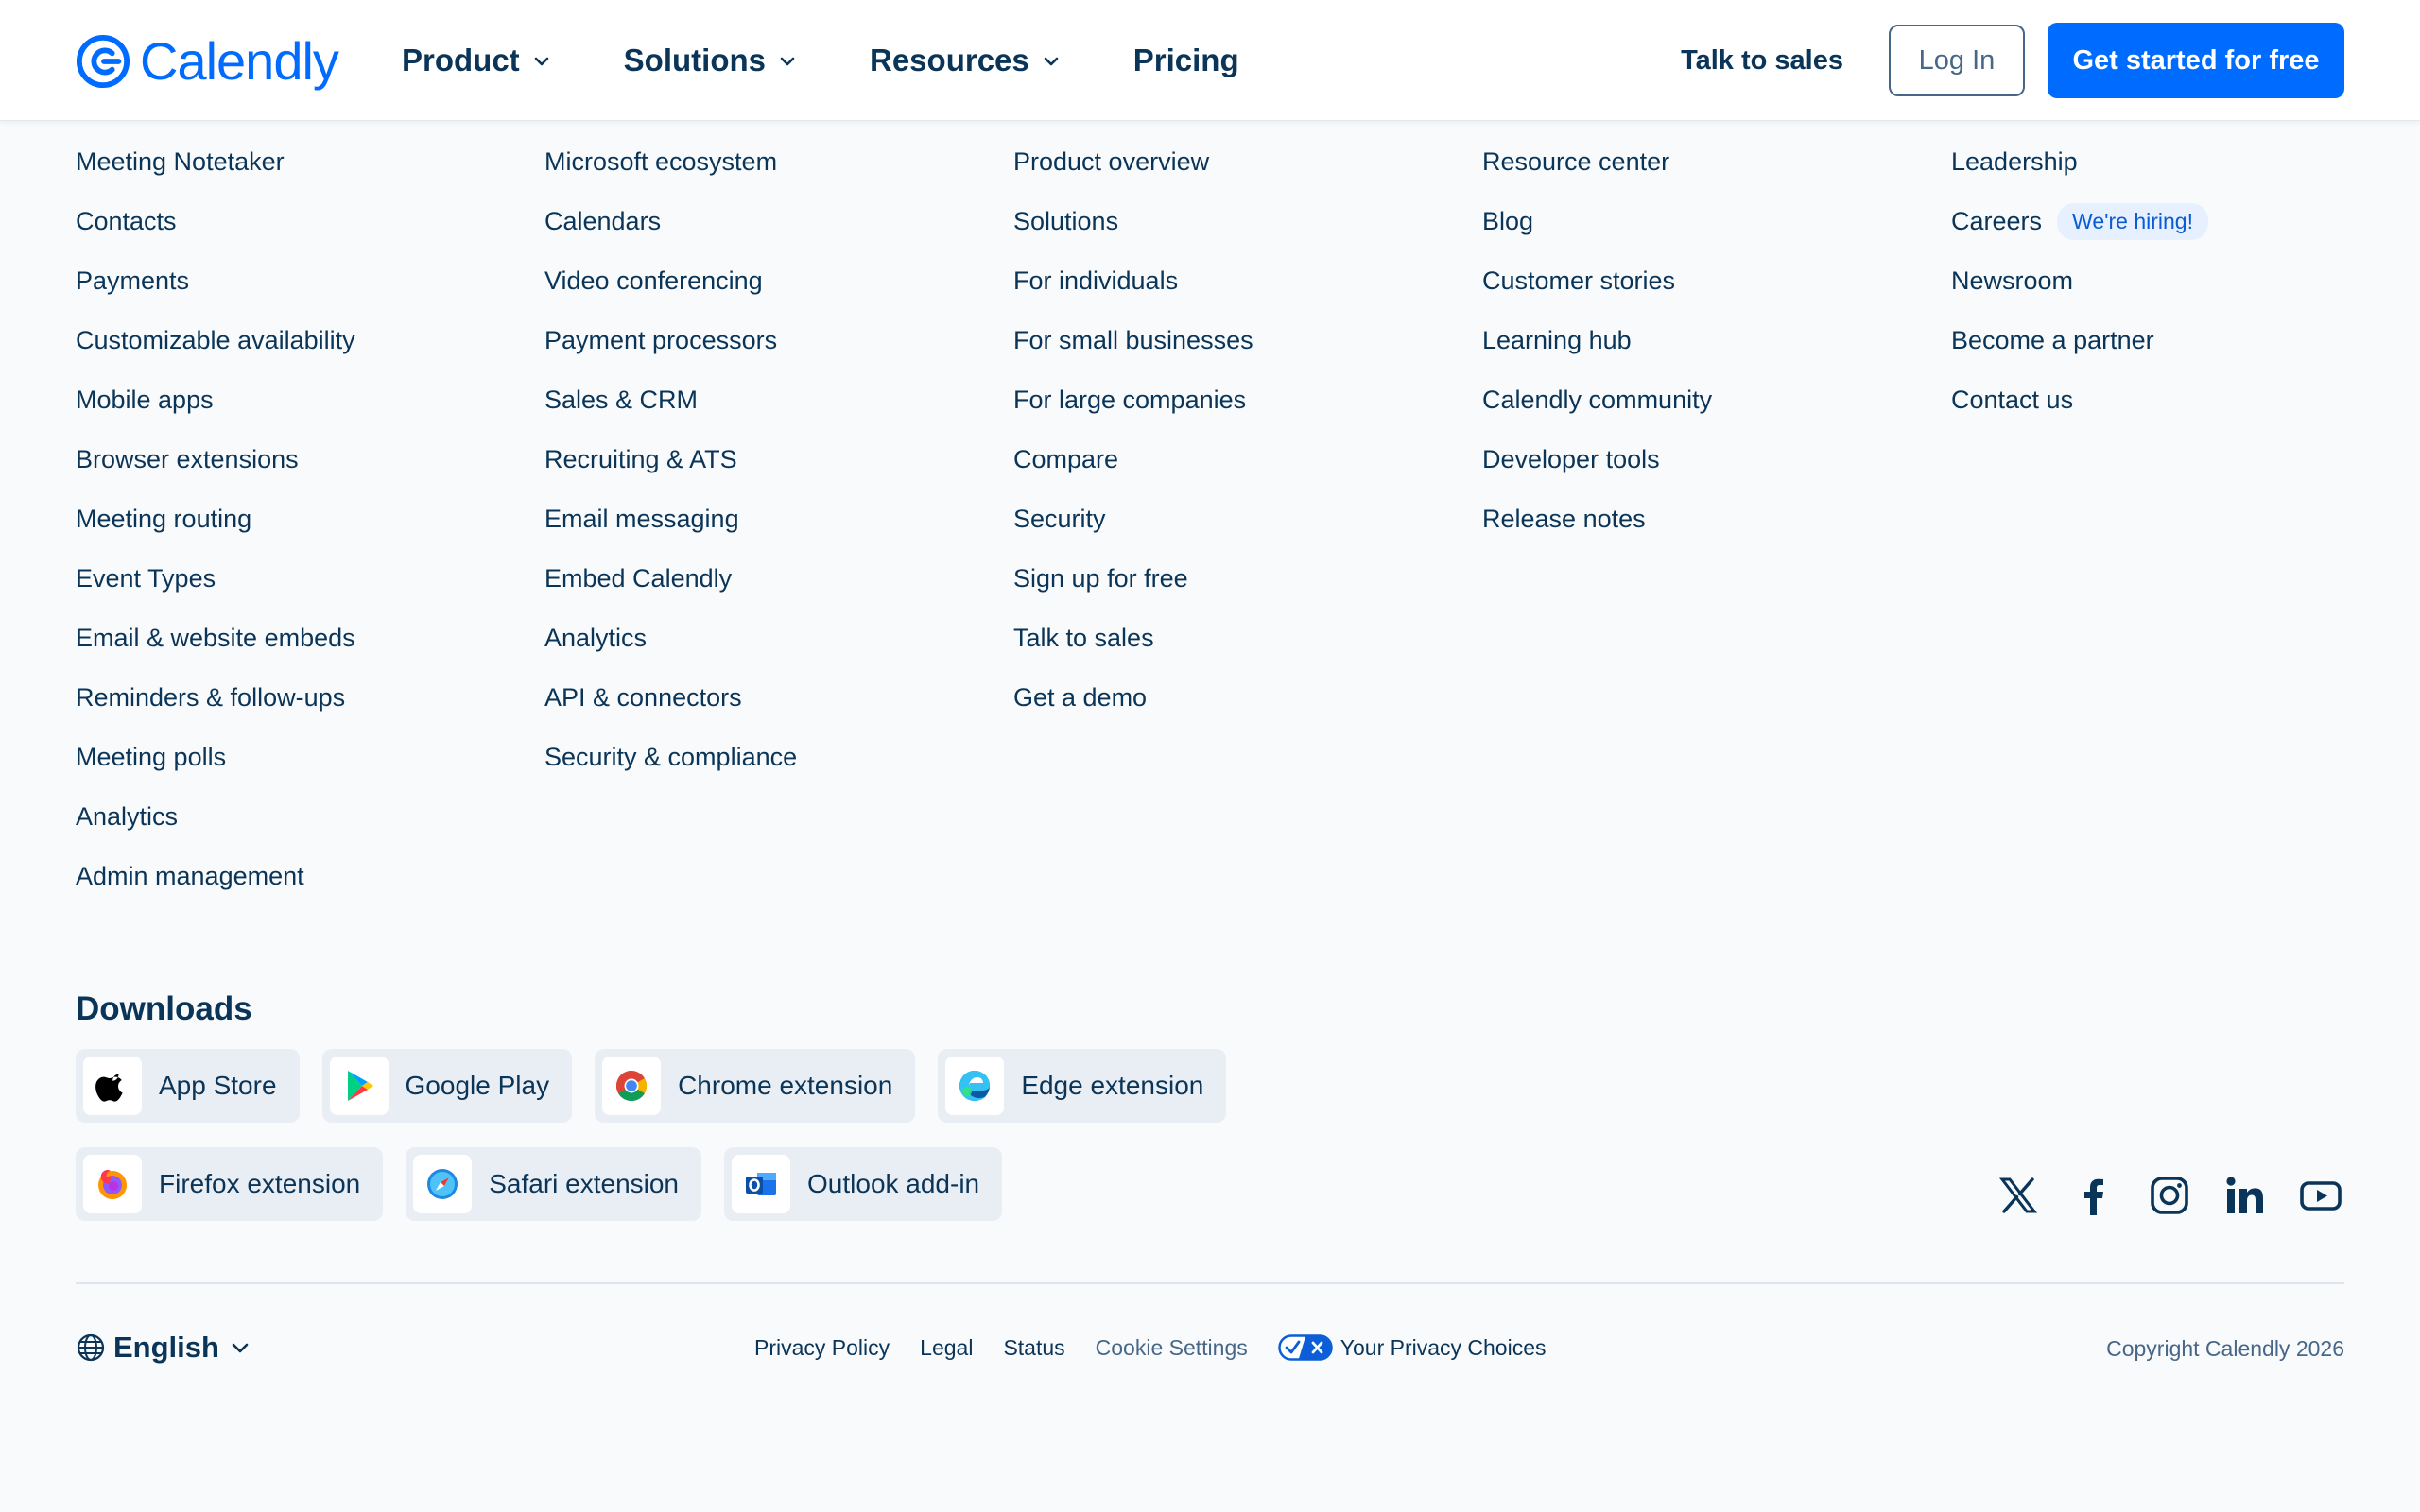  What do you see at coordinates (1059, 519) in the screenshot?
I see `footer-link-label: Security` at bounding box center [1059, 519].